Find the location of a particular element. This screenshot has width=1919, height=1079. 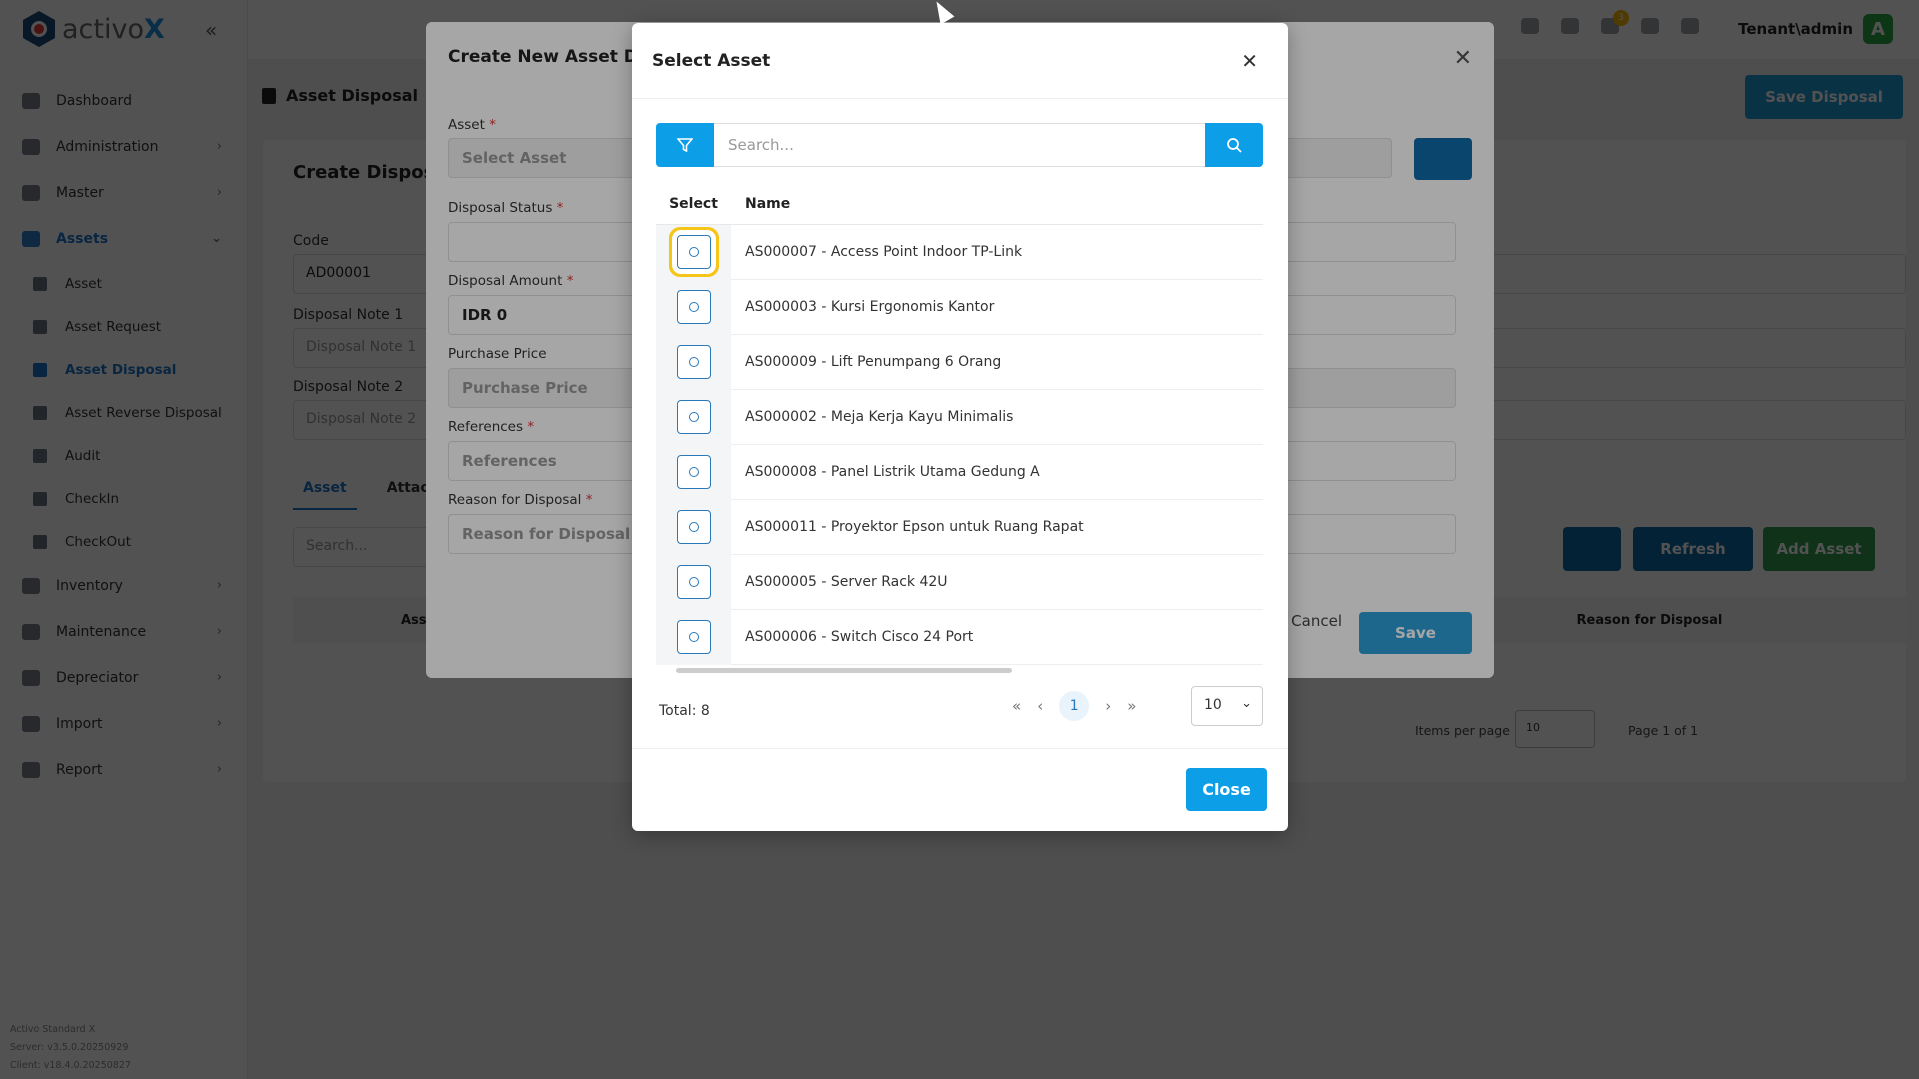

total-count: Total: 8 is located at coordinates (684, 711).